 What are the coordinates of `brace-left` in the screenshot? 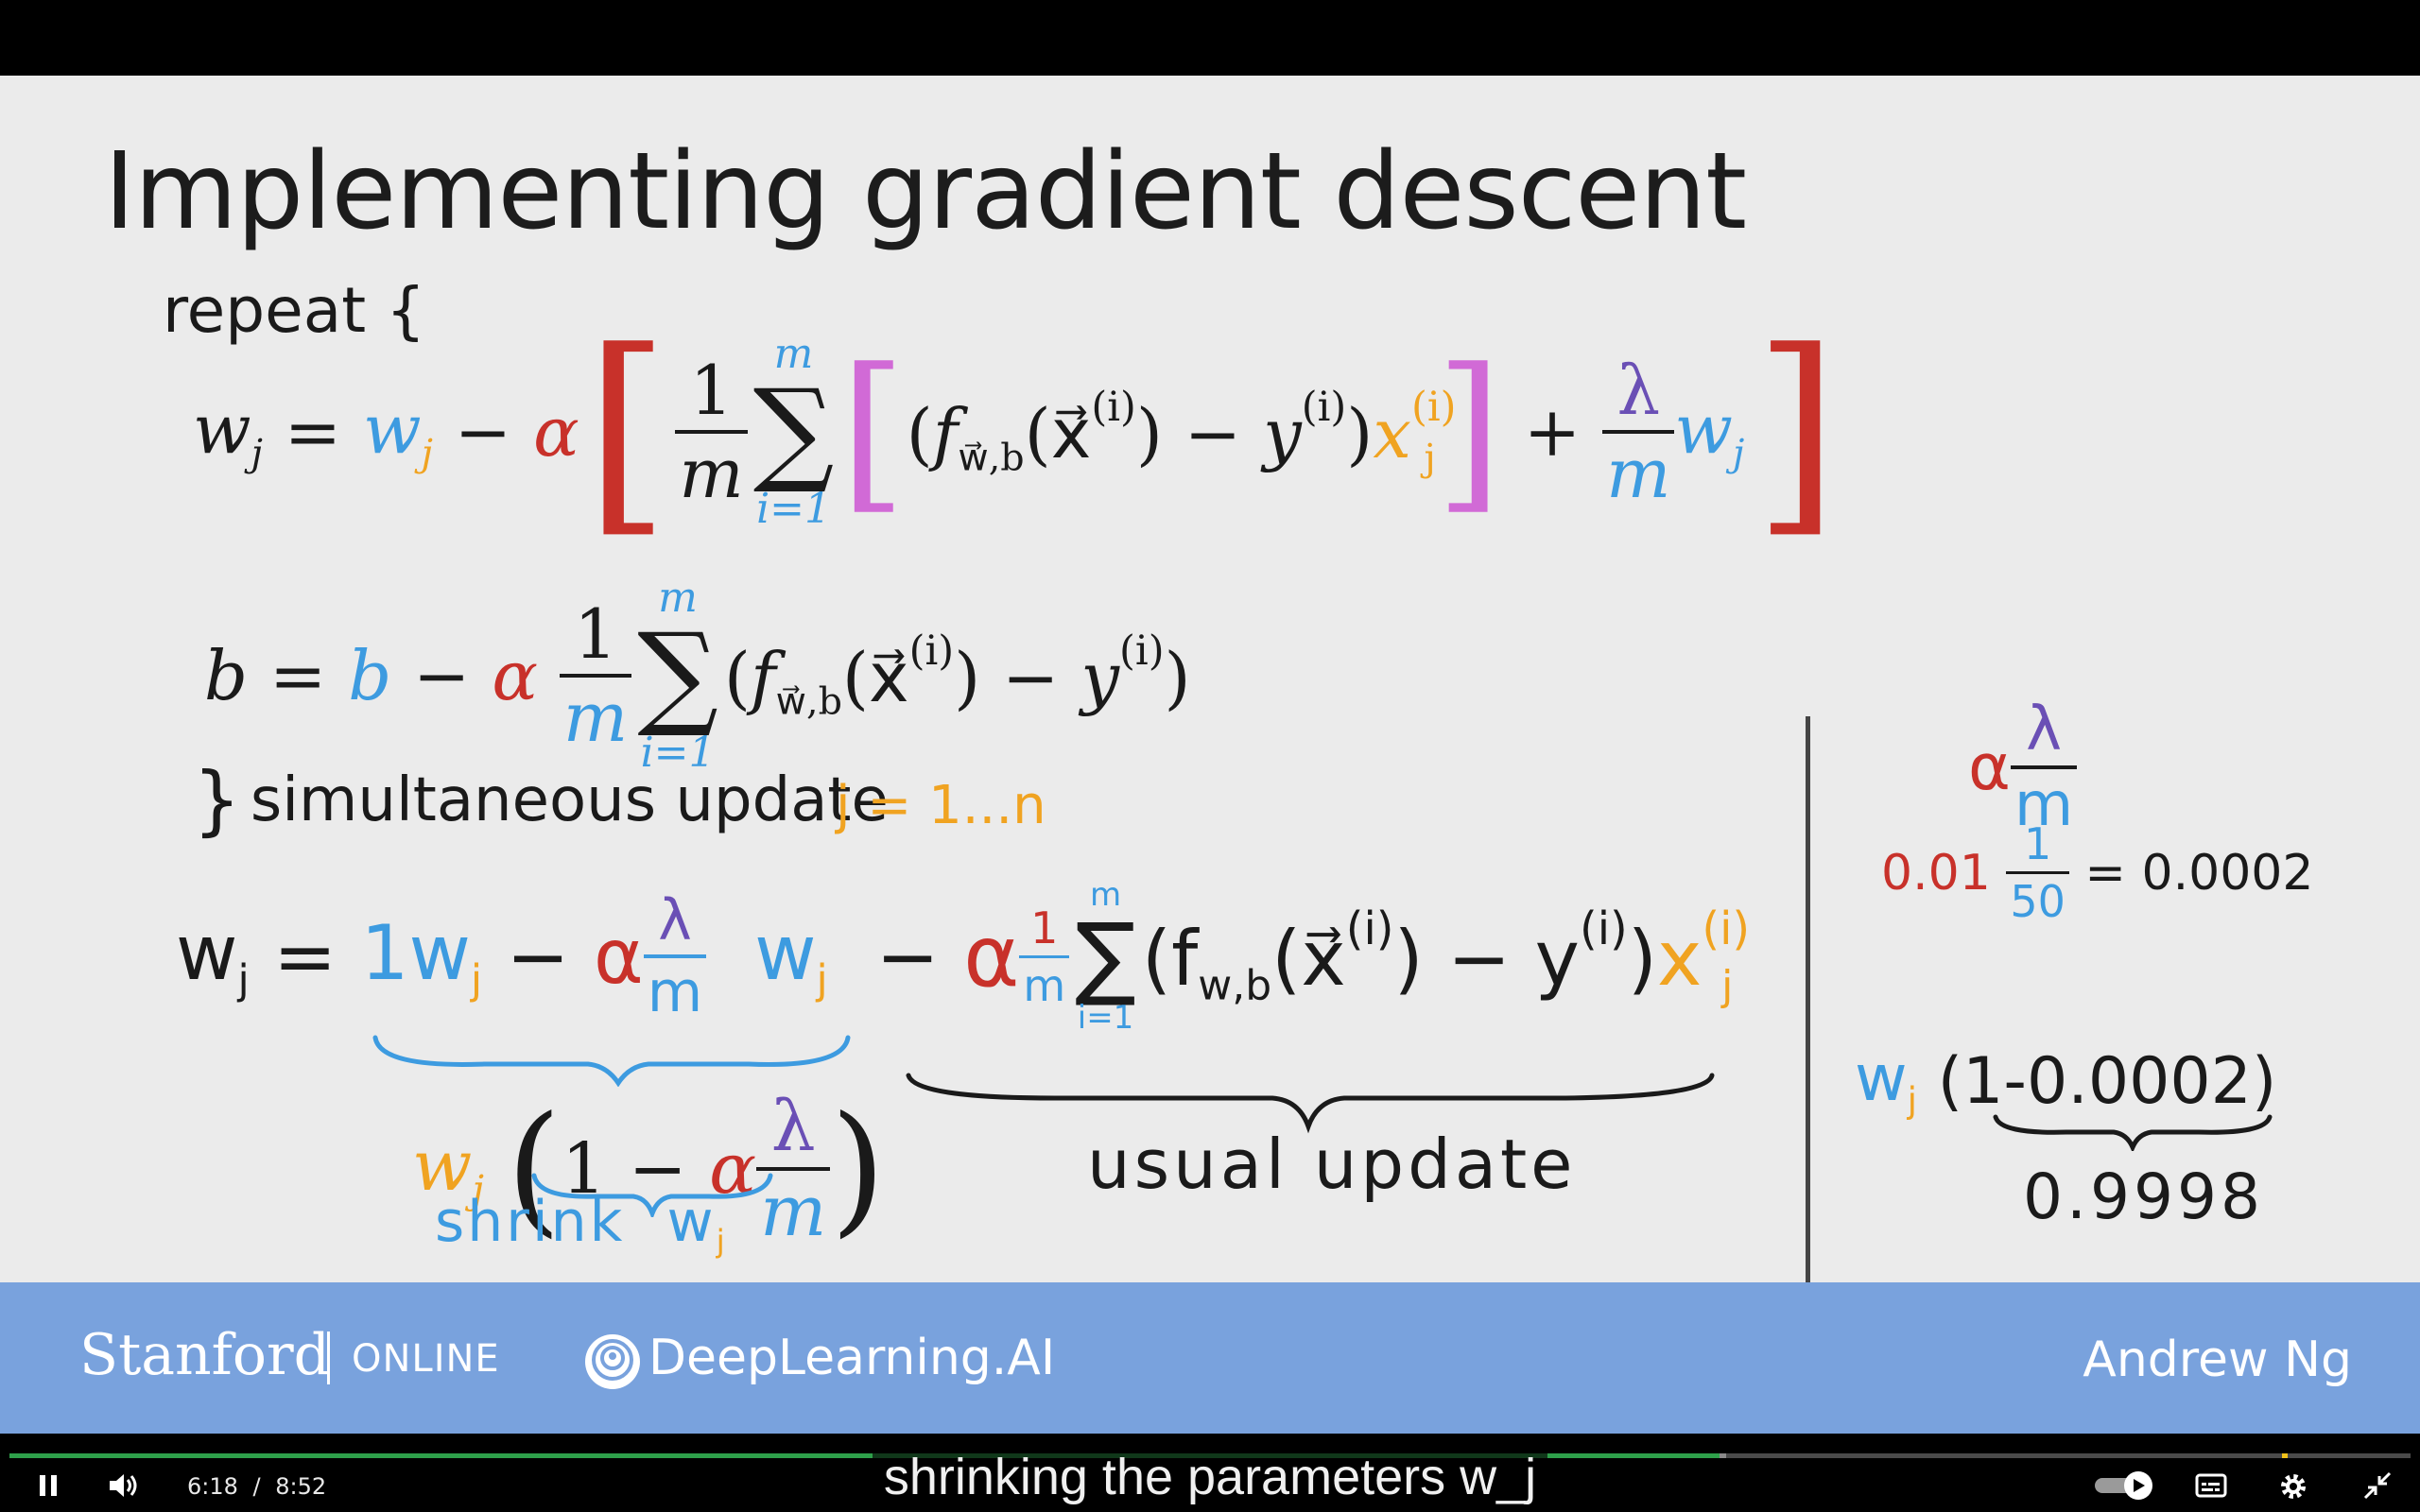 It's located at (611, 1061).